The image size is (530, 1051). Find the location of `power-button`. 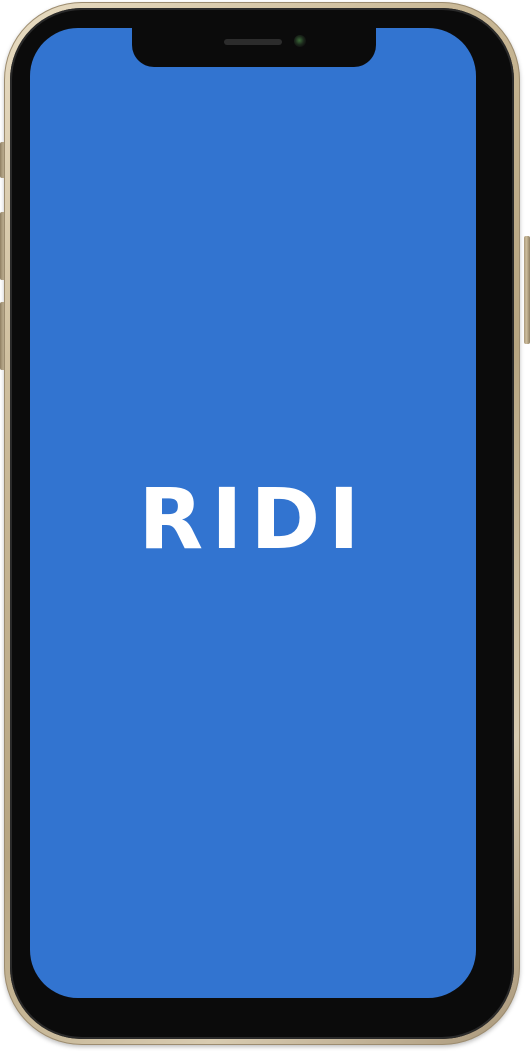

power-button is located at coordinates (527, 290).